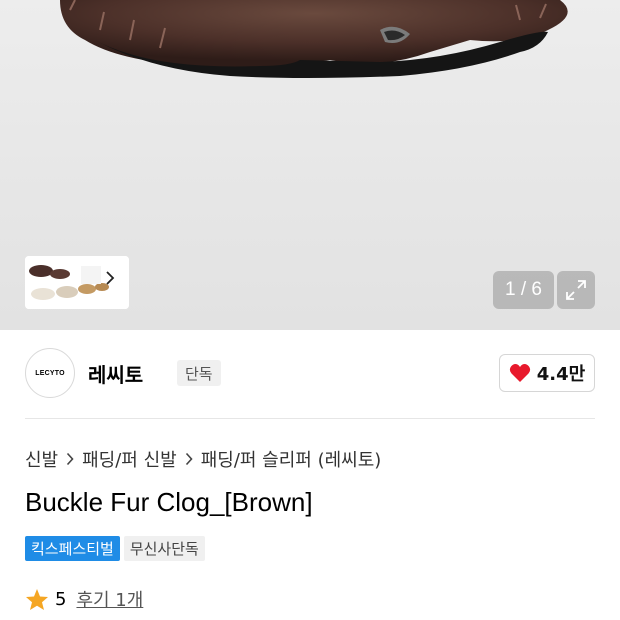  Describe the element at coordinates (109, 599) in the screenshot. I see `review-count-link: 후기 1개` at that location.